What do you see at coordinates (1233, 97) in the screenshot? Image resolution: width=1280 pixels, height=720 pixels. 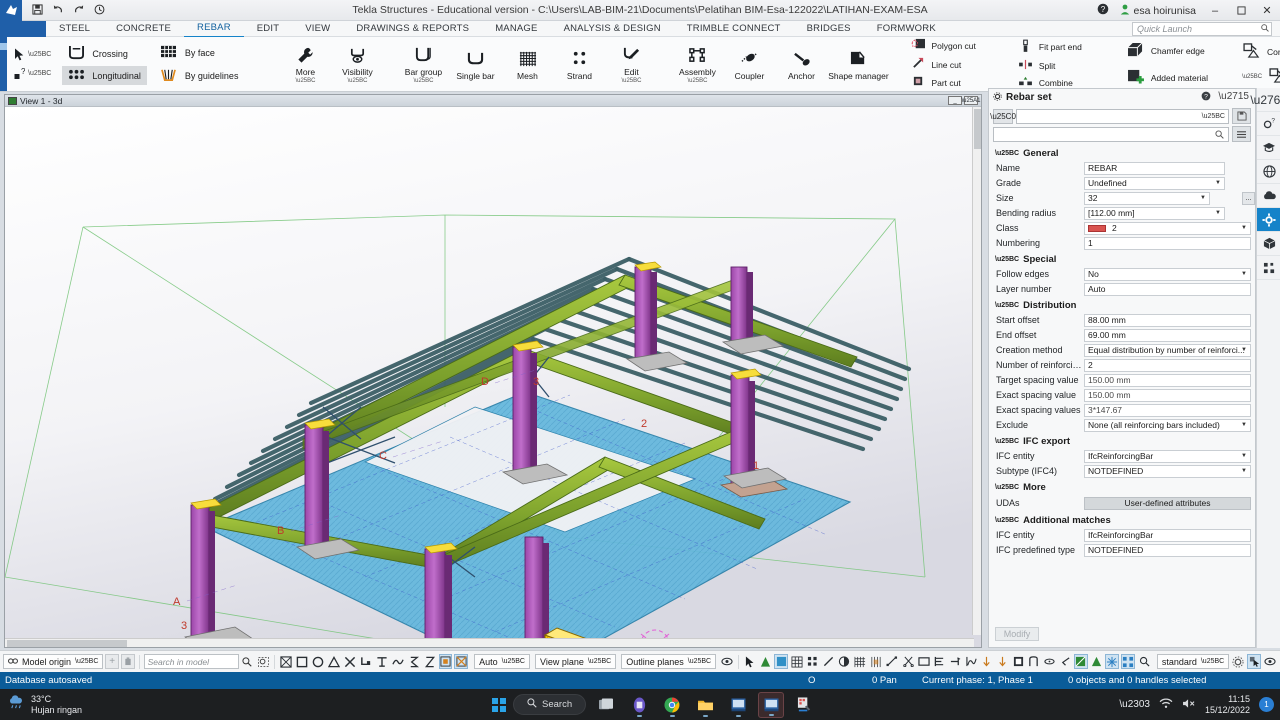 I see `close-icon: \u2715` at bounding box center [1233, 97].